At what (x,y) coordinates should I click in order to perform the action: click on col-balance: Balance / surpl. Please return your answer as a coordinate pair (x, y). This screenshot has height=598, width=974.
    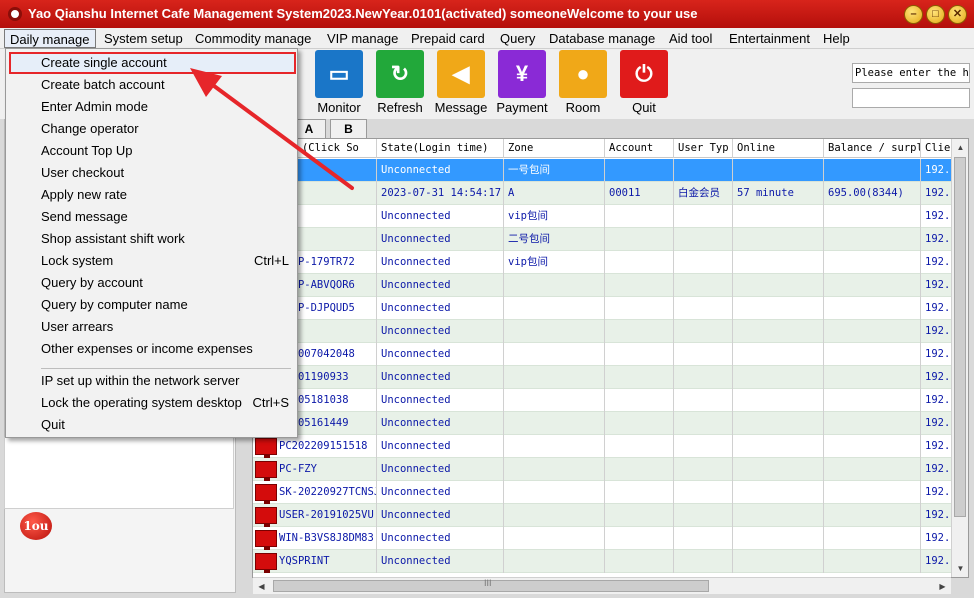
    Looking at the image, I should click on (872, 148).